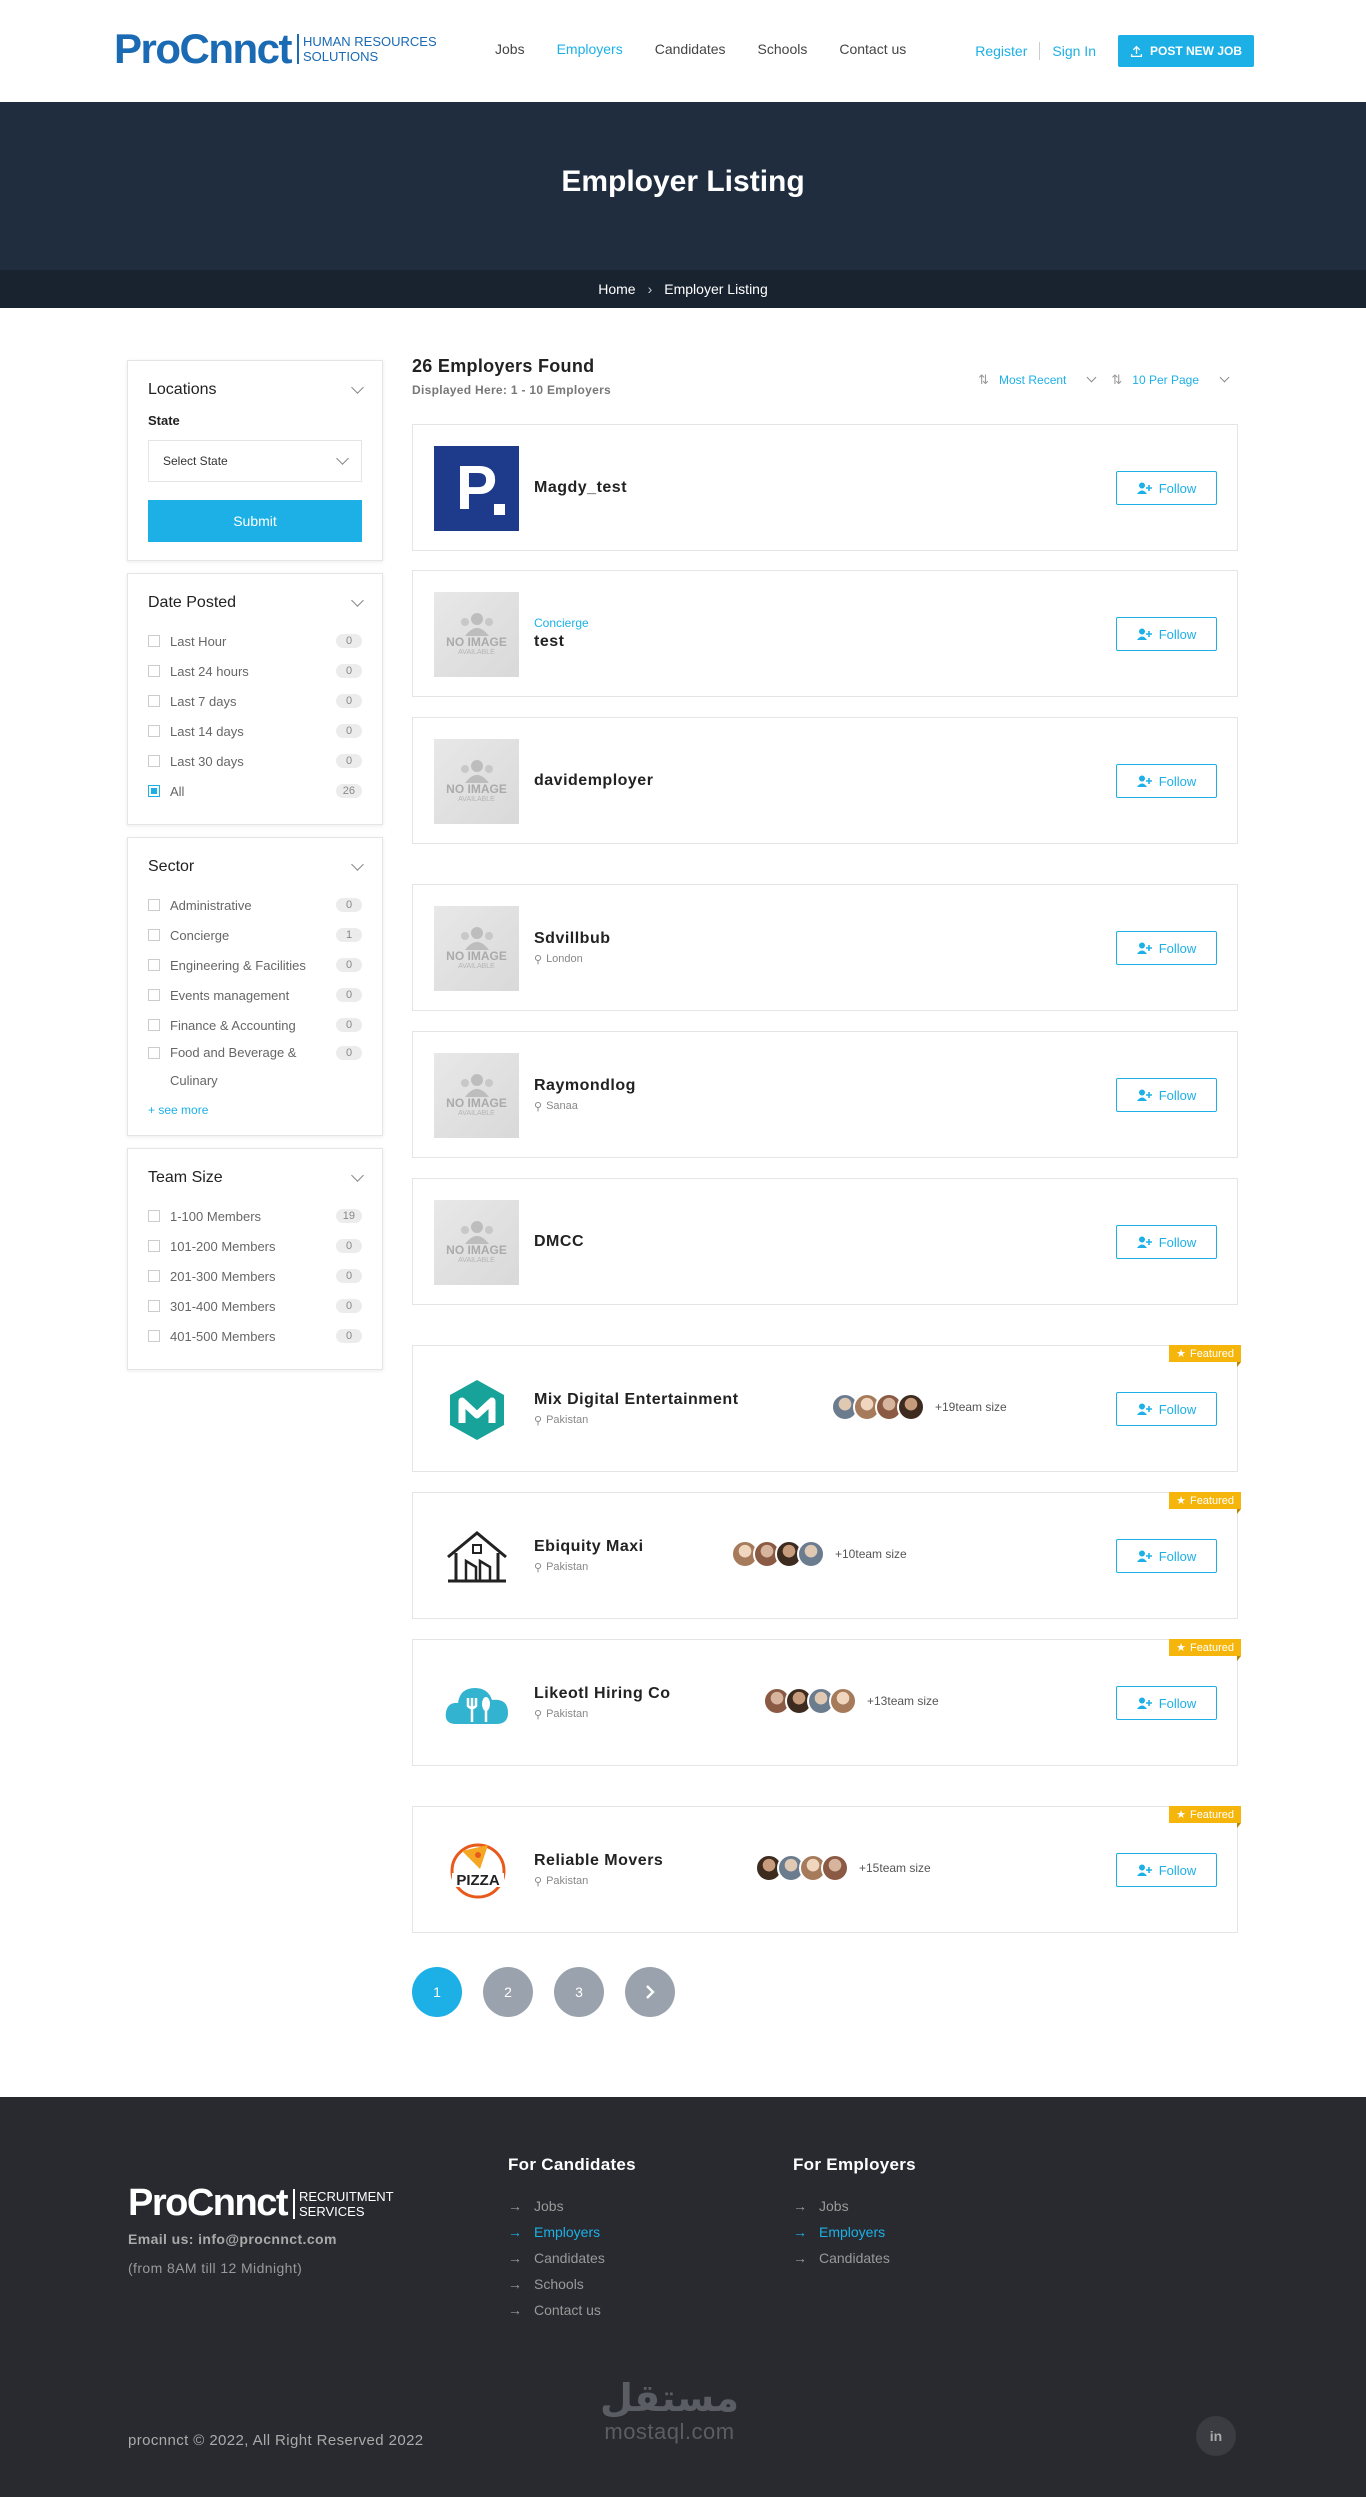 Image resolution: width=1366 pixels, height=2497 pixels. What do you see at coordinates (572, 2284) in the screenshot?
I see `footer-link: → Schools` at bounding box center [572, 2284].